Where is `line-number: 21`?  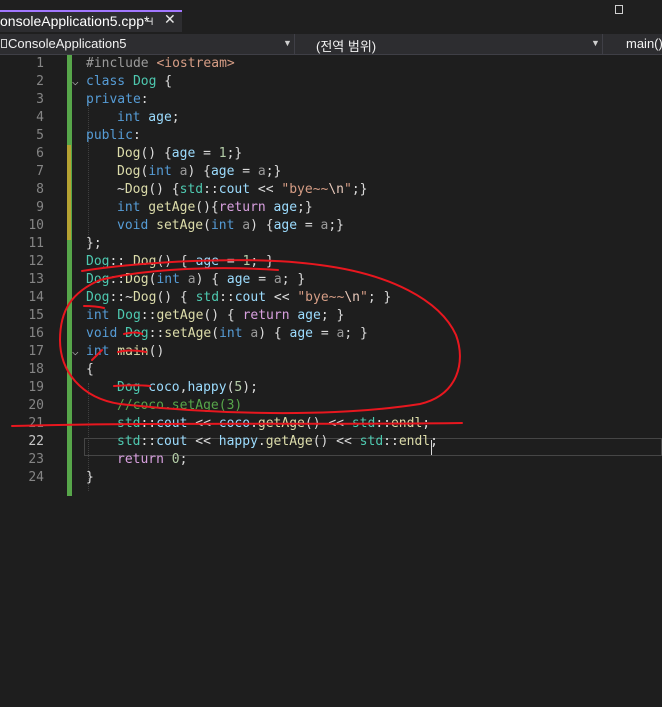 line-number: 21 is located at coordinates (36, 423).